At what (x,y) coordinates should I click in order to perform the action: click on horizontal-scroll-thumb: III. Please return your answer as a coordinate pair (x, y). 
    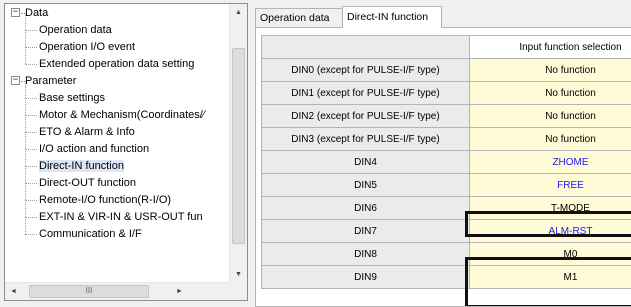
    Looking at the image, I should click on (89, 291).